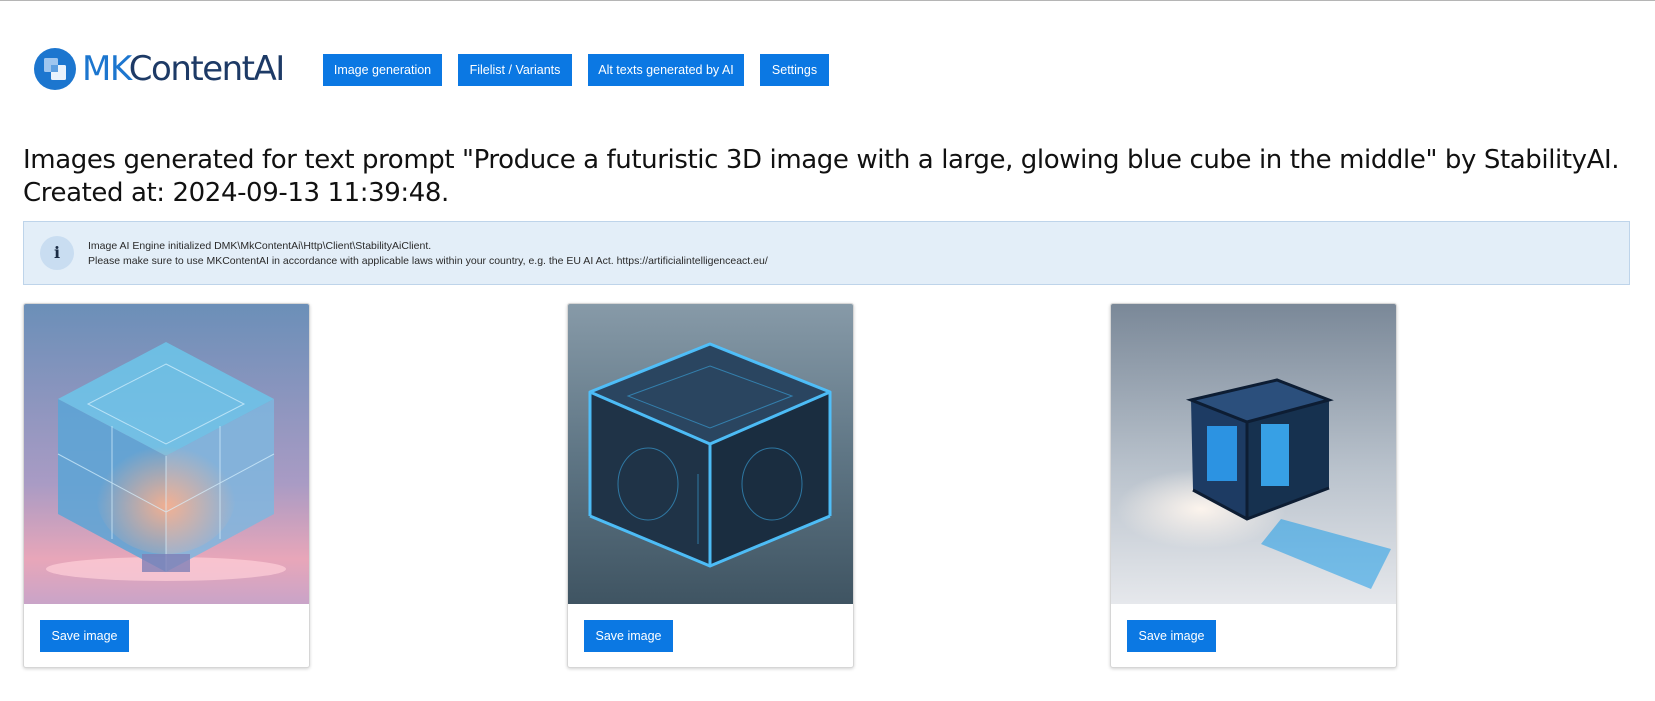  I want to click on nav-filelist-variants-button: Filelist / Variants, so click(515, 70).